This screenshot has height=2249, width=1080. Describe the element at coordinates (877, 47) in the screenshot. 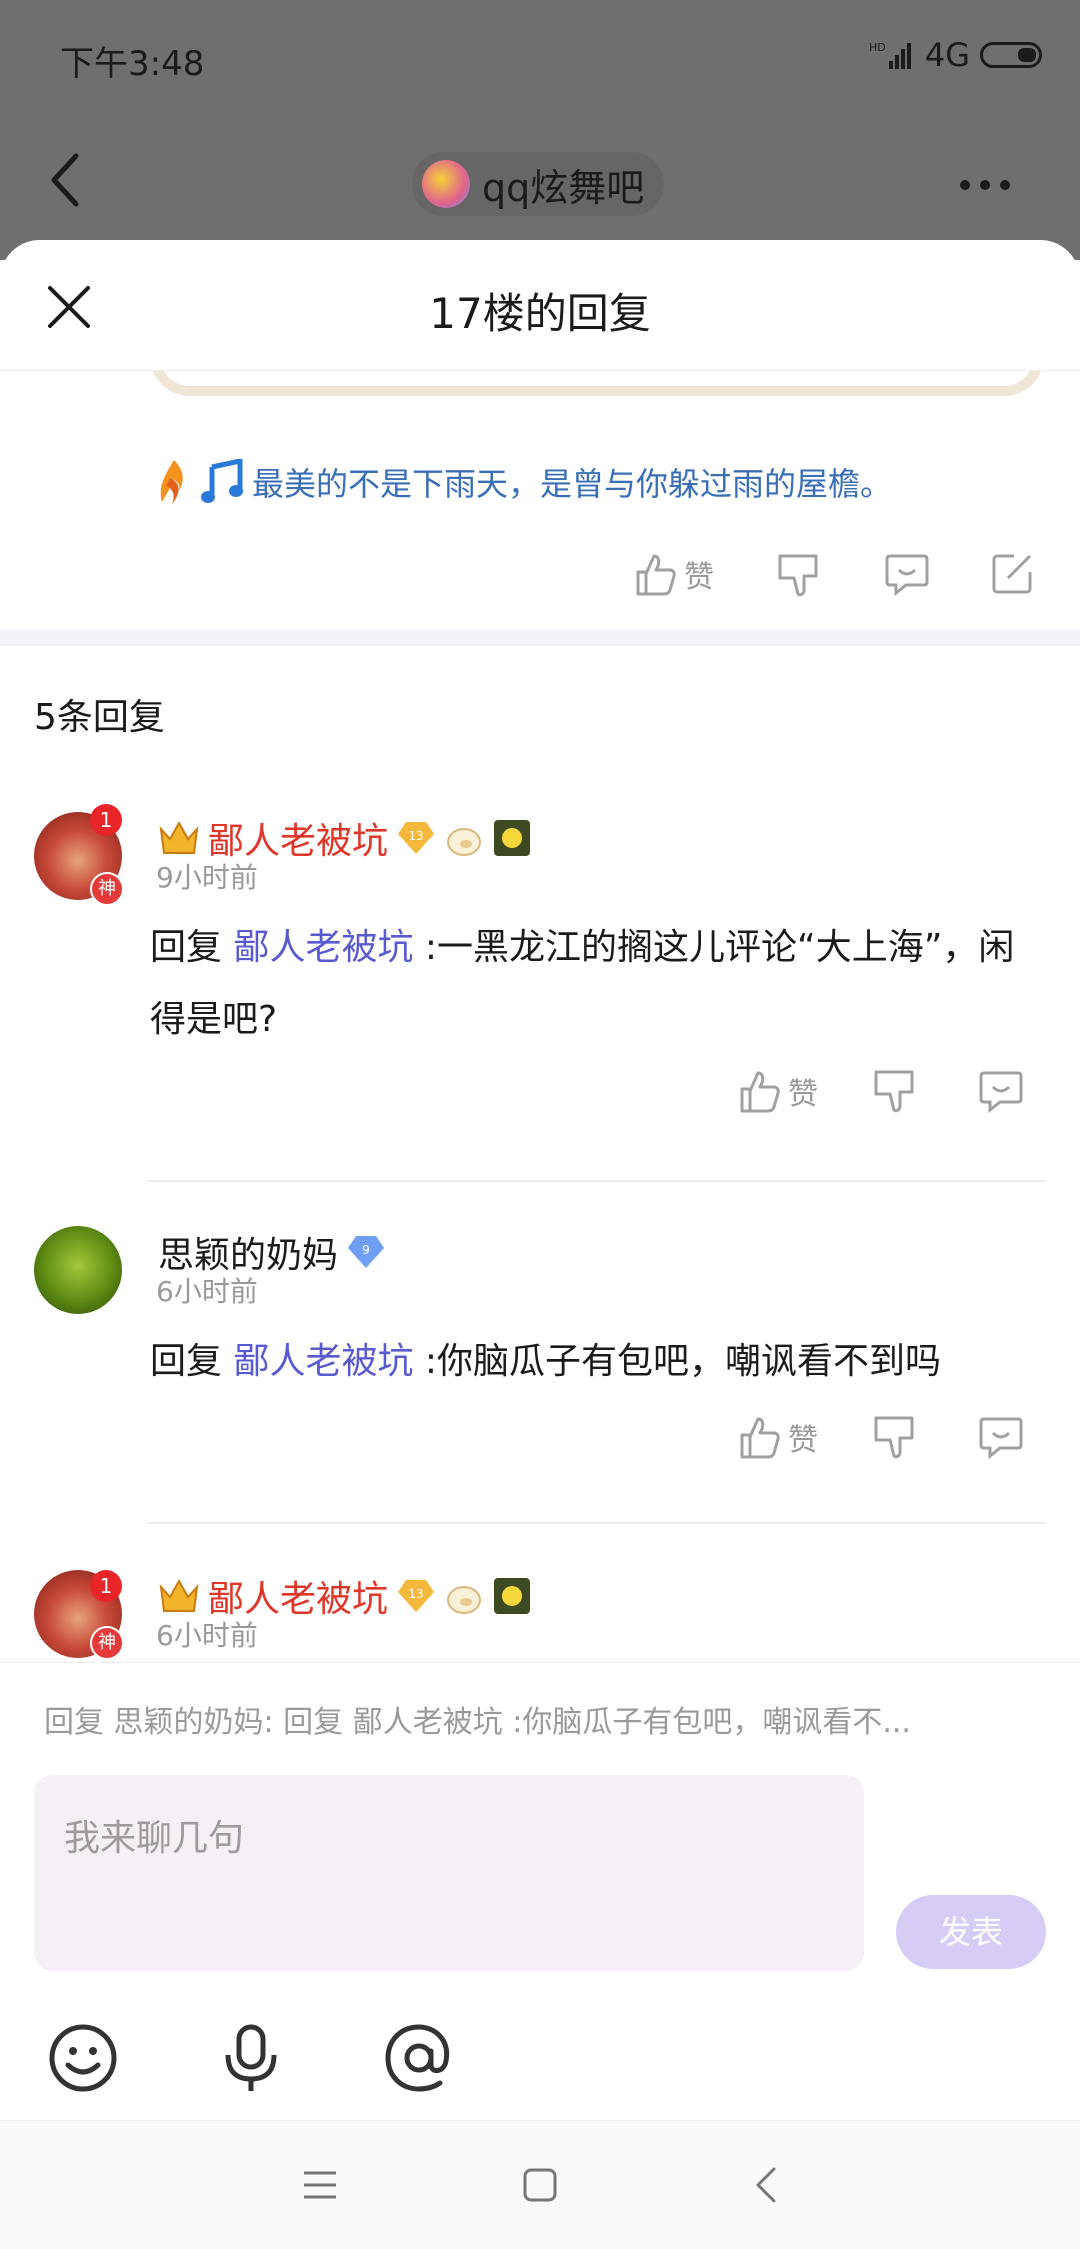

I see `svg-text: HD` at that location.